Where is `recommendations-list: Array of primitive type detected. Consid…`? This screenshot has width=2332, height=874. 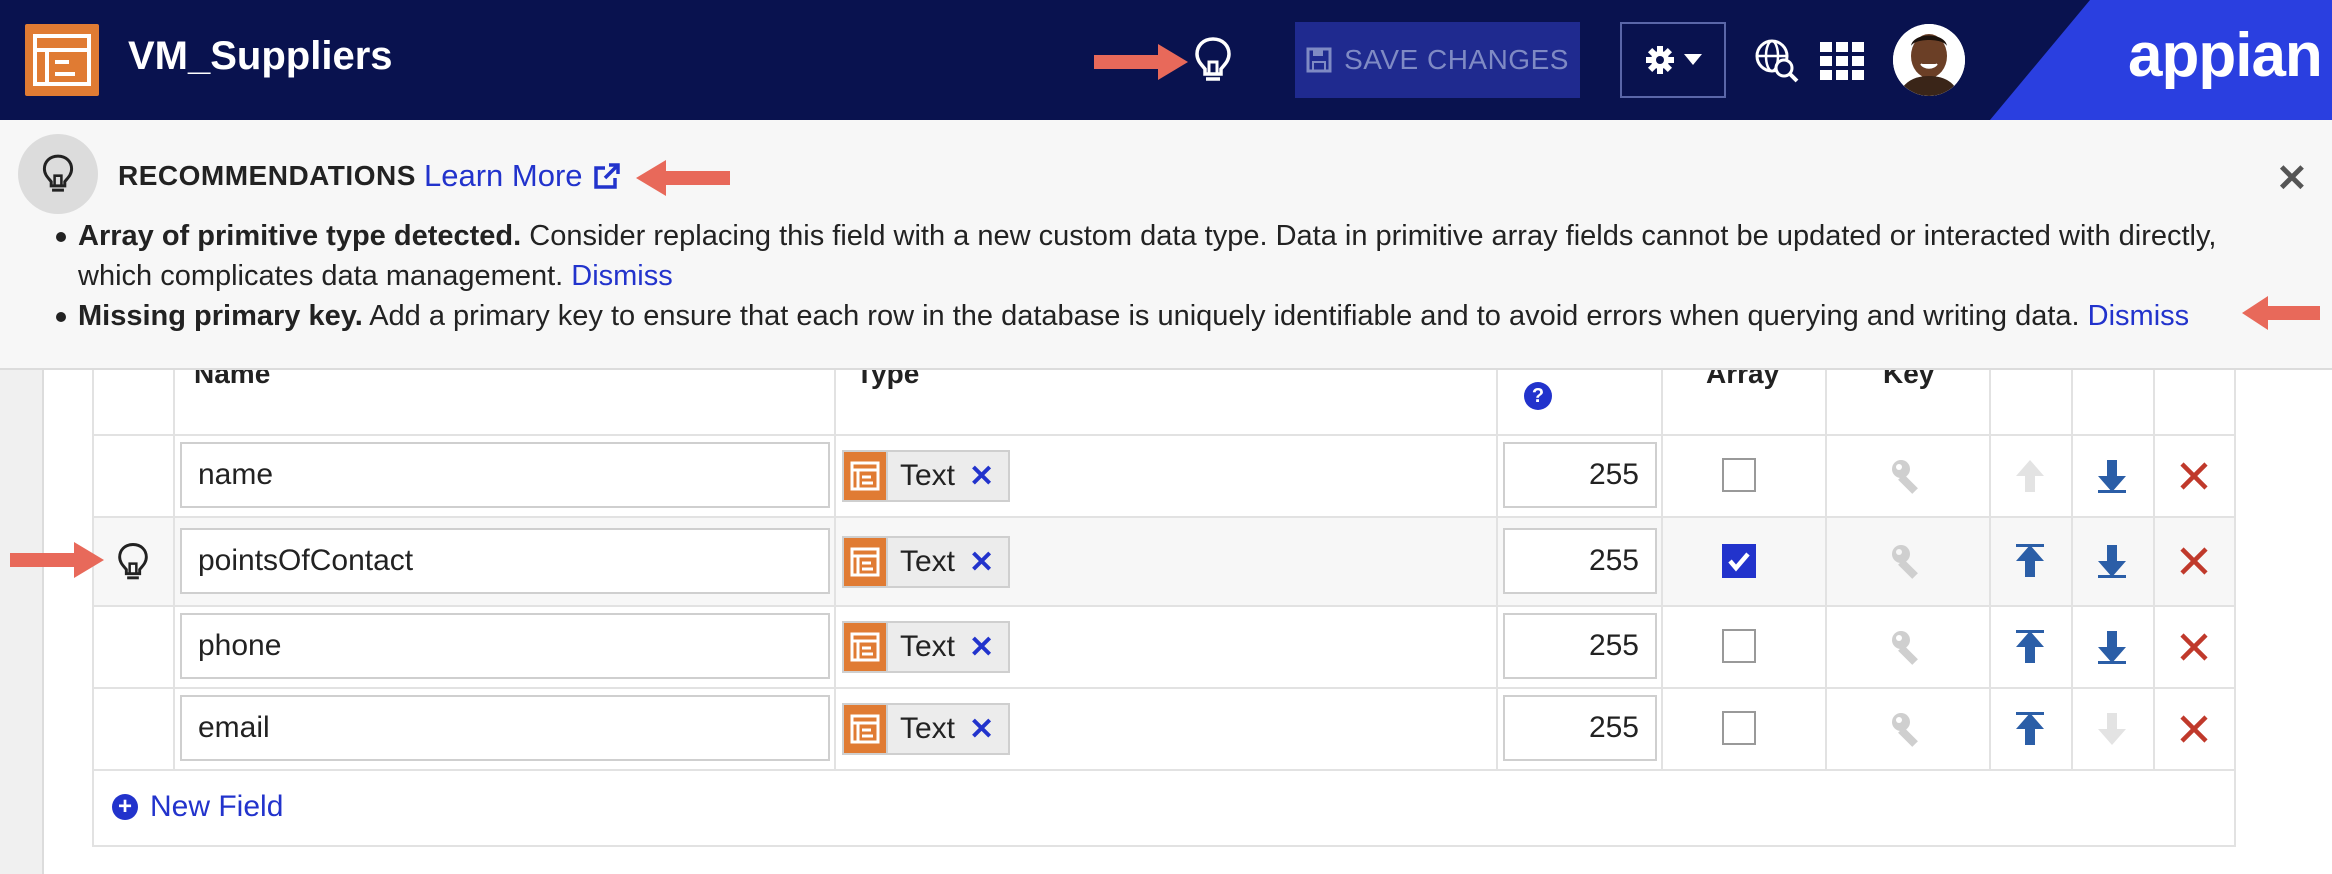
recommendations-list: Array of primitive type detected. Consid… is located at coordinates (1172, 276).